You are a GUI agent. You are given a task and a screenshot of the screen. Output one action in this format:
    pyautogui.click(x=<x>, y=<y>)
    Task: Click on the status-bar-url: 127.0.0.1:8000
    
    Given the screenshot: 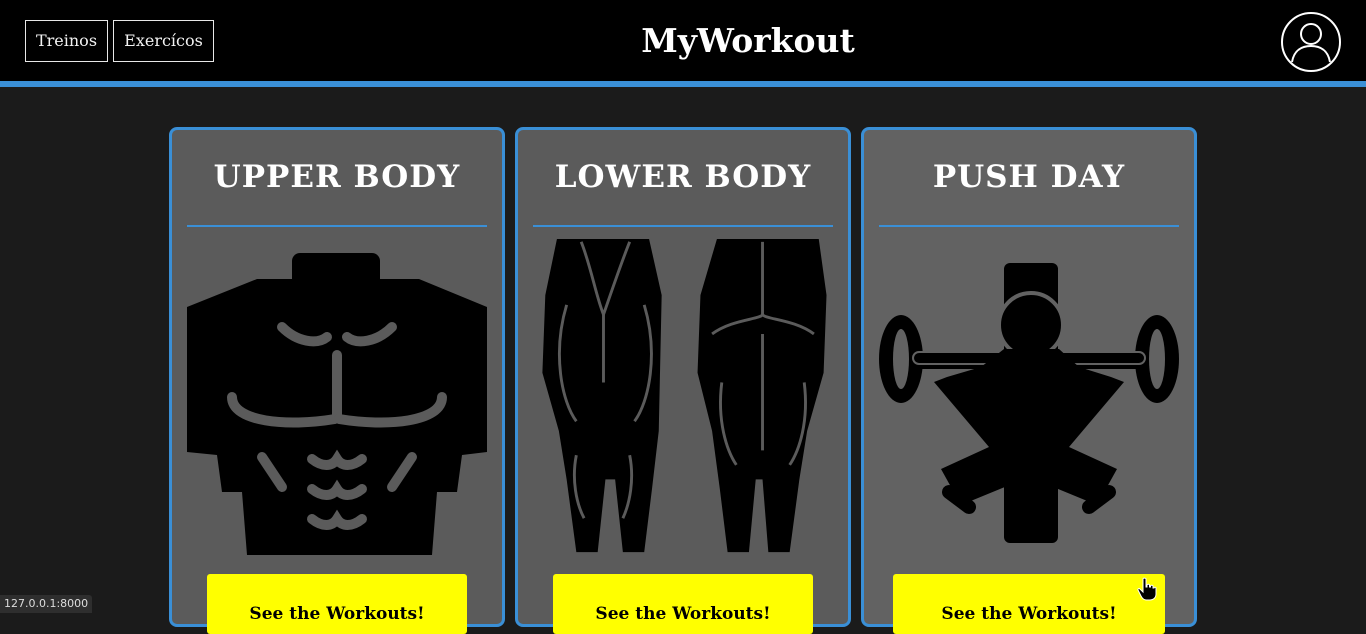 What is the action you would take?
    pyautogui.click(x=46, y=604)
    